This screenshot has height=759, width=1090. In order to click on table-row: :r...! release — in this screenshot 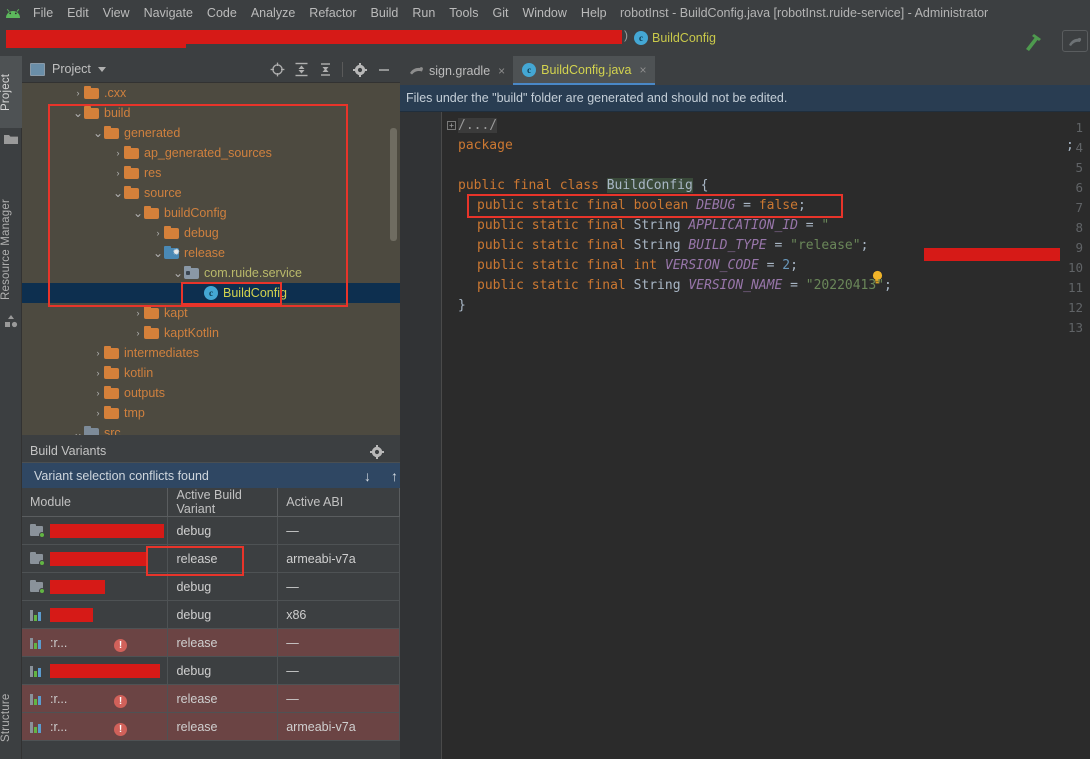, I will do `click(211, 642)`.